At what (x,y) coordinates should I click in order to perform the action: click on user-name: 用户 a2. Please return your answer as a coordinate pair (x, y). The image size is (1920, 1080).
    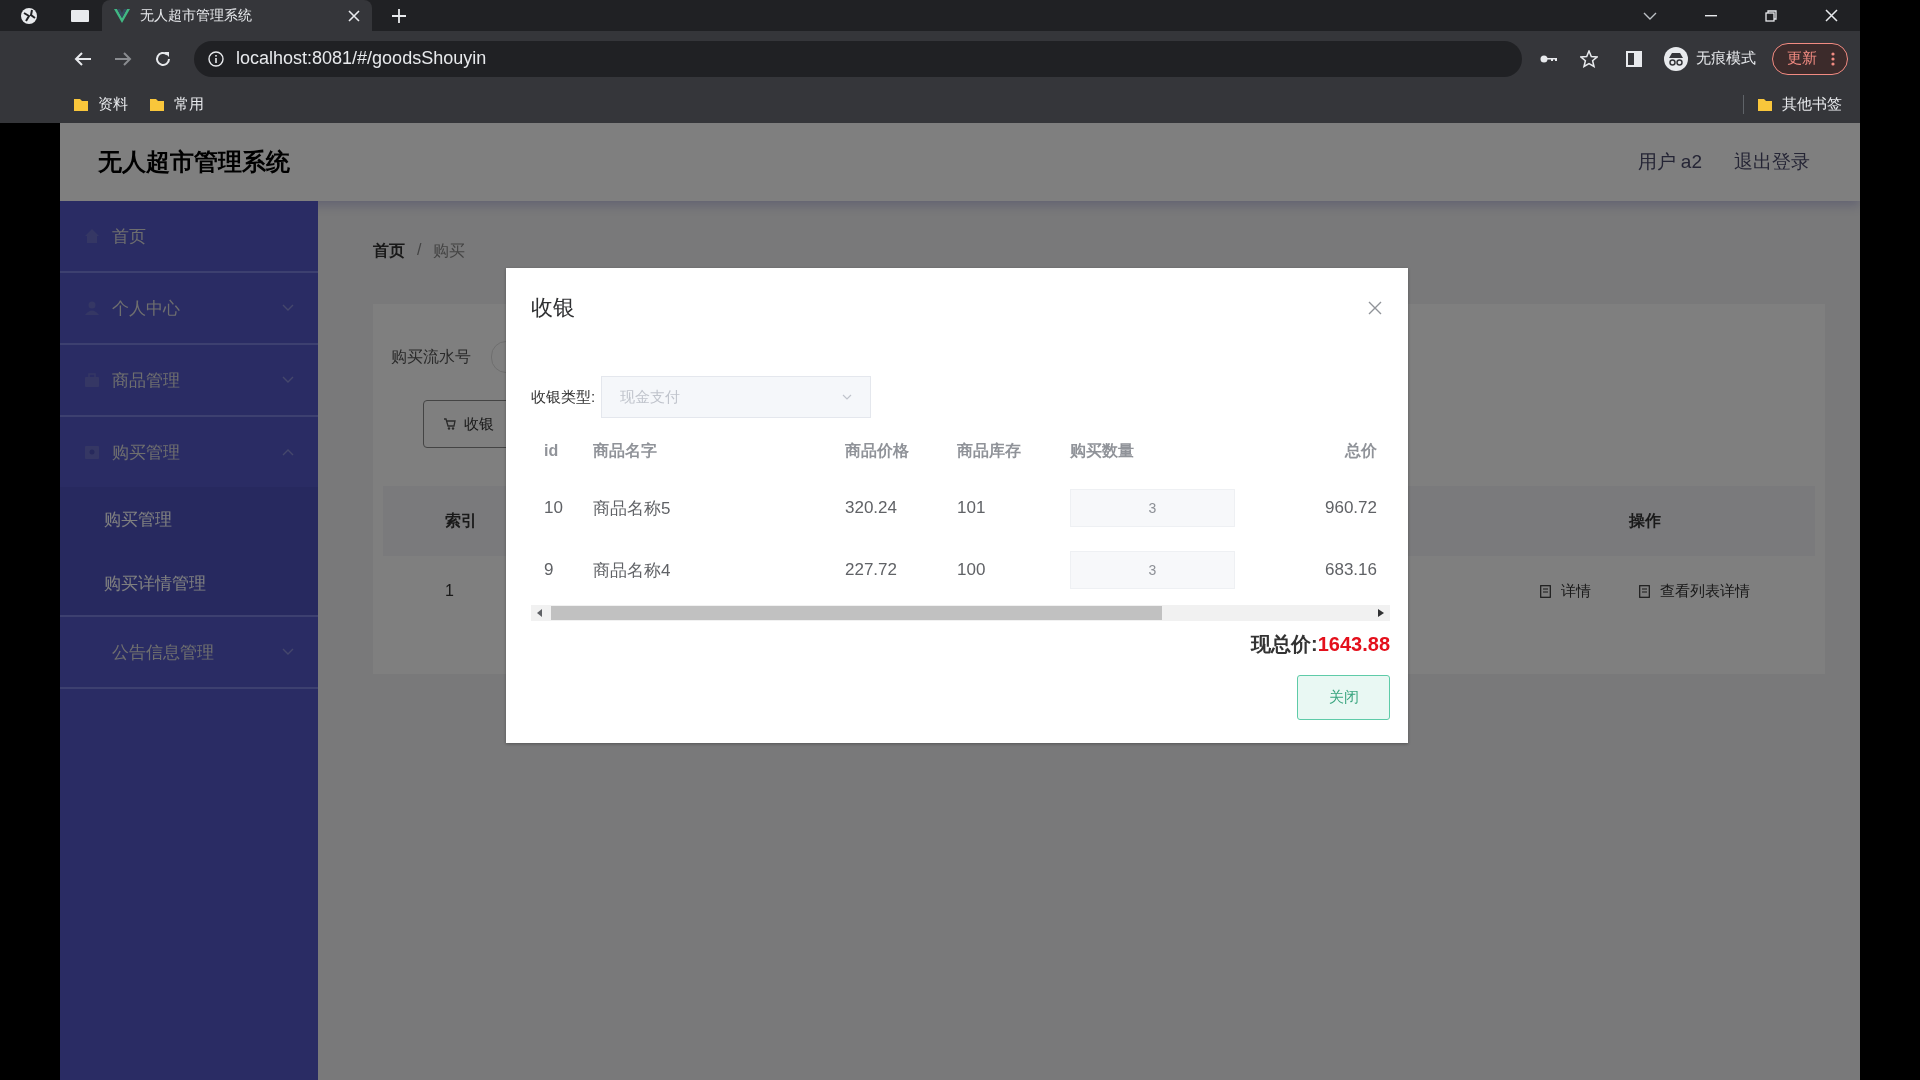
    Looking at the image, I should click on (1669, 162).